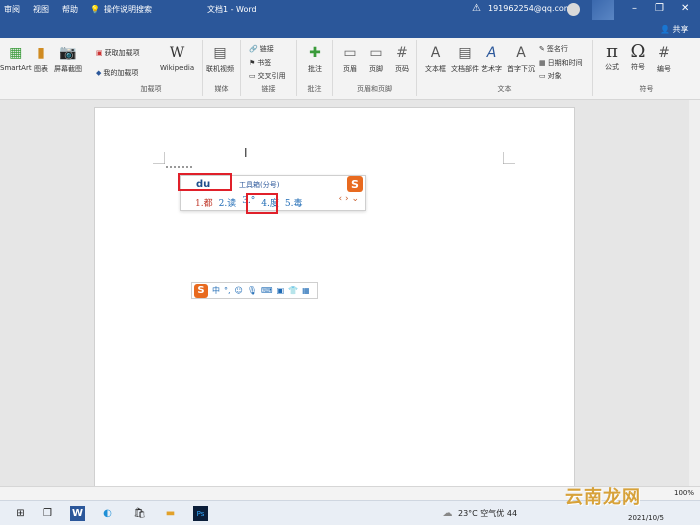  Describe the element at coordinates (16, 58) in the screenshot. I see `smartart-button: ▦ SmartArt` at that location.